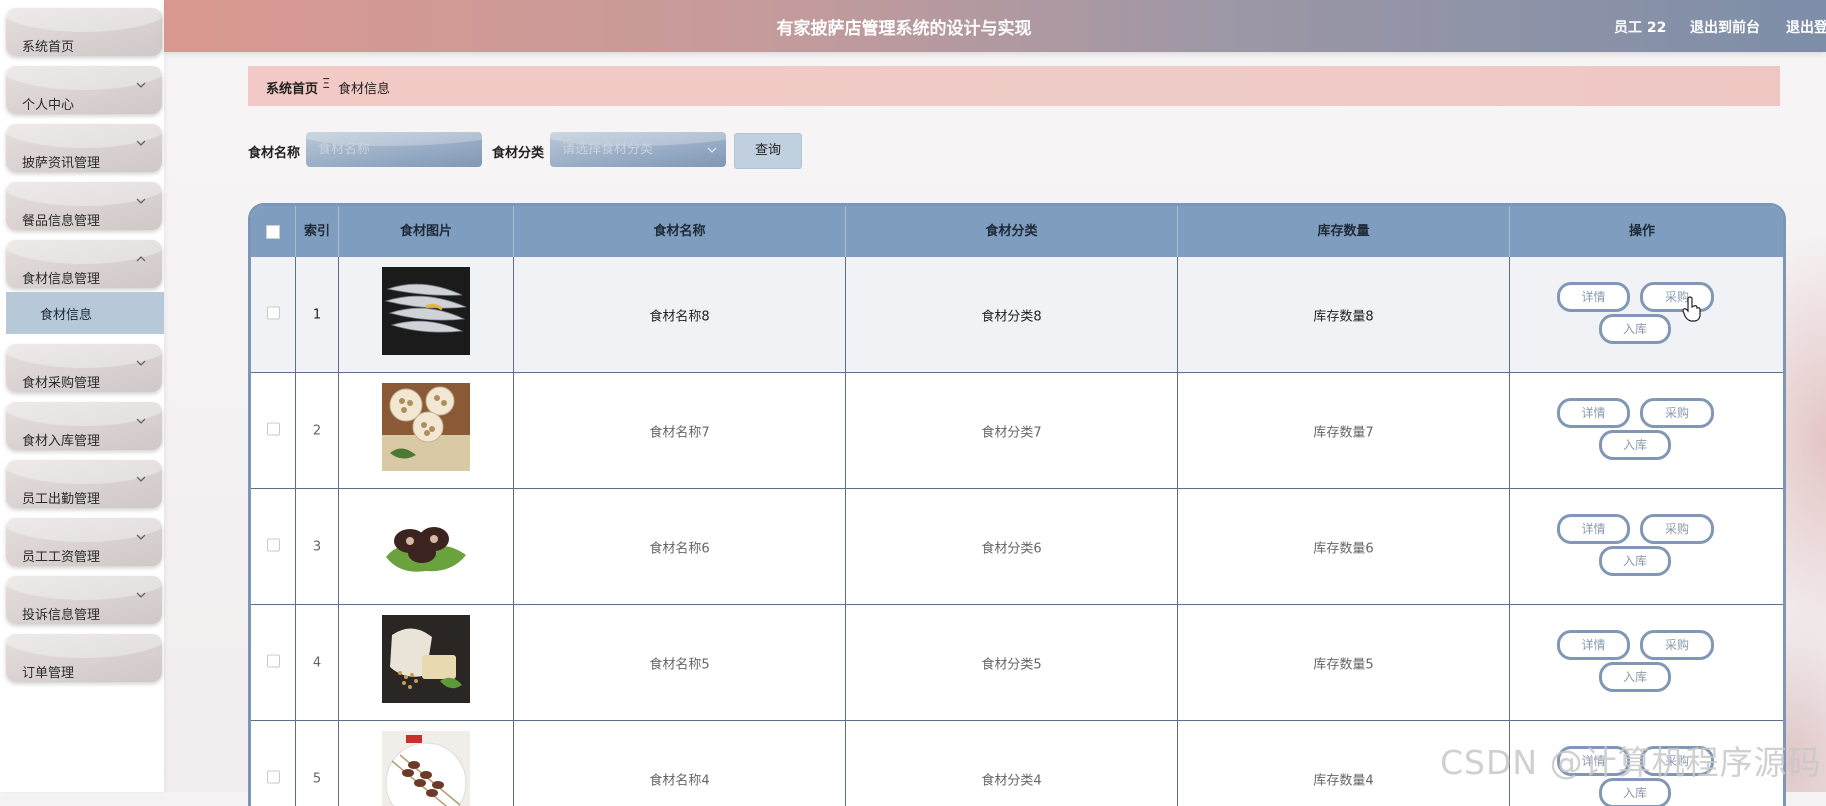  I want to click on column-header-index: 索引, so click(317, 231).